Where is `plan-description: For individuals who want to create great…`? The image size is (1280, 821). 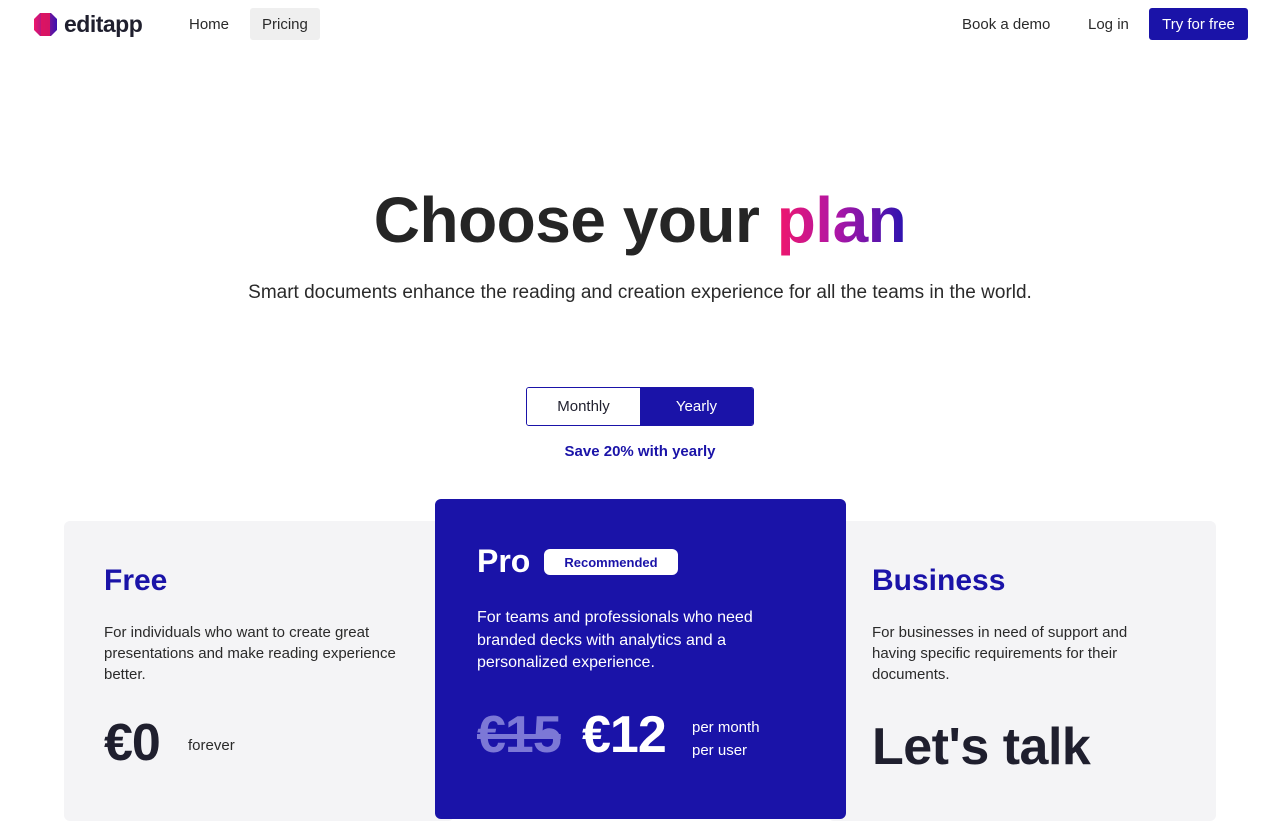
plan-description: For individuals who want to create great… is located at coordinates (250, 653).